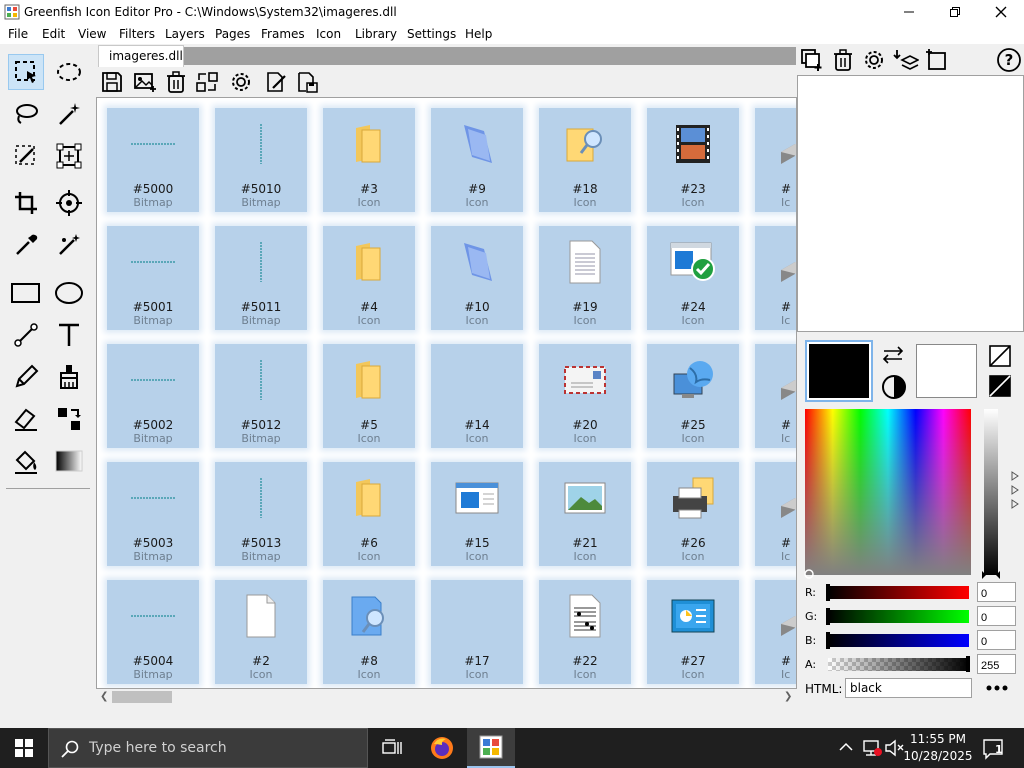 The image size is (1024, 768). I want to click on task-view-button, so click(392, 748).